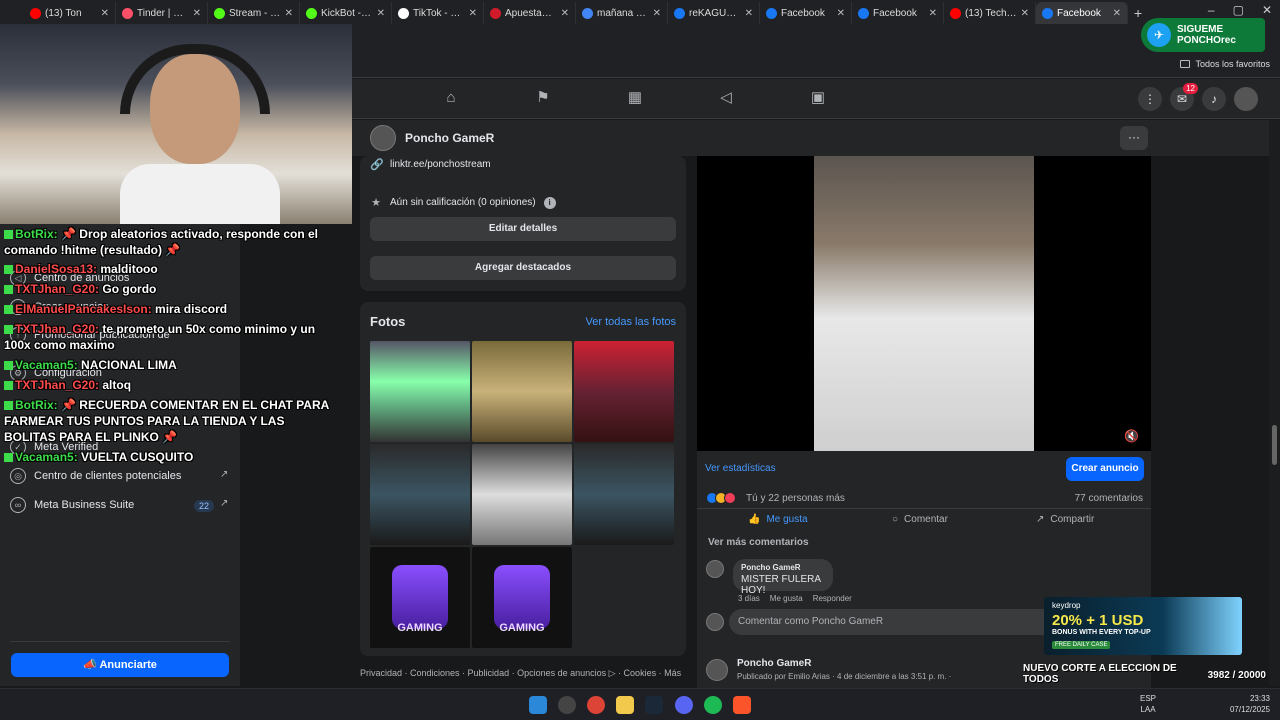 The height and width of the screenshot is (720, 1280). Describe the element at coordinates (786, 598) in the screenshot. I see `comment-like-link: Me gusta` at that location.